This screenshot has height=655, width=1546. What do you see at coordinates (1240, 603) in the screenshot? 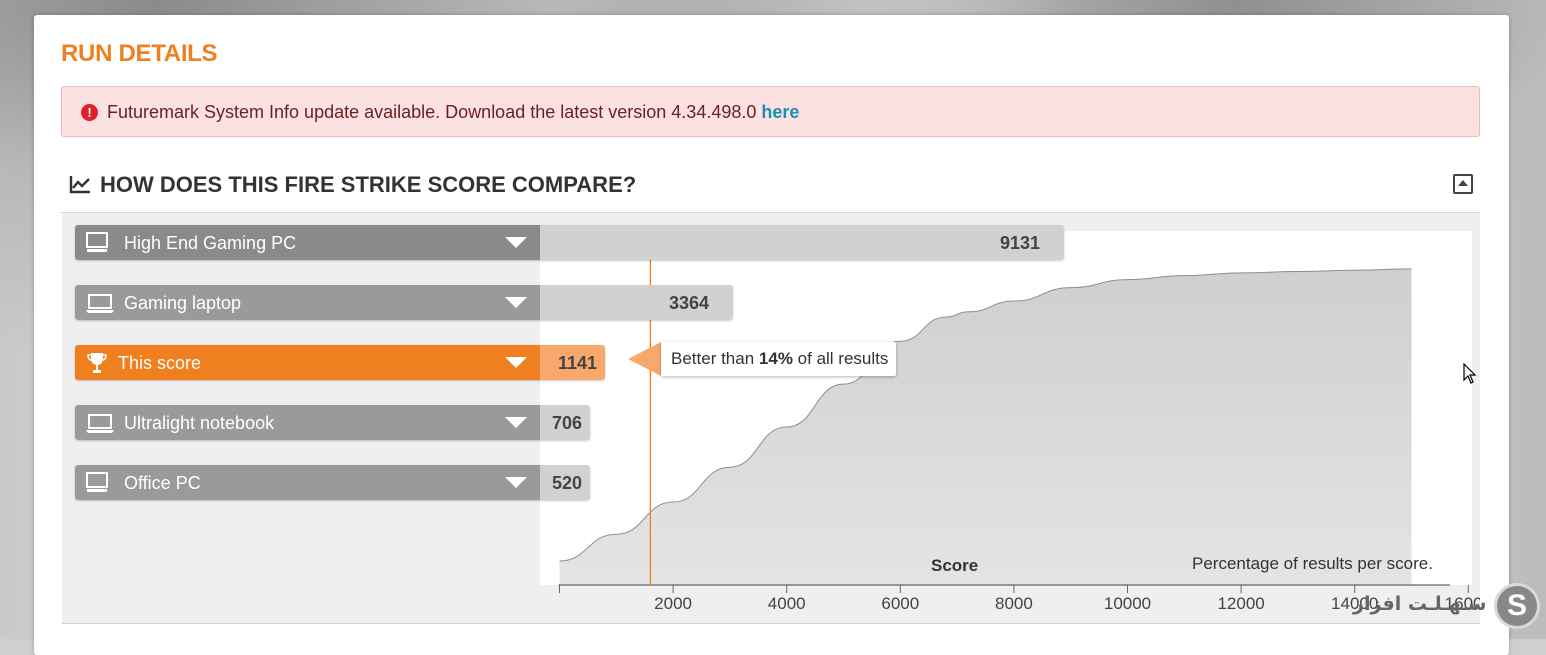
I see `x-tick-label: 12000` at bounding box center [1240, 603].